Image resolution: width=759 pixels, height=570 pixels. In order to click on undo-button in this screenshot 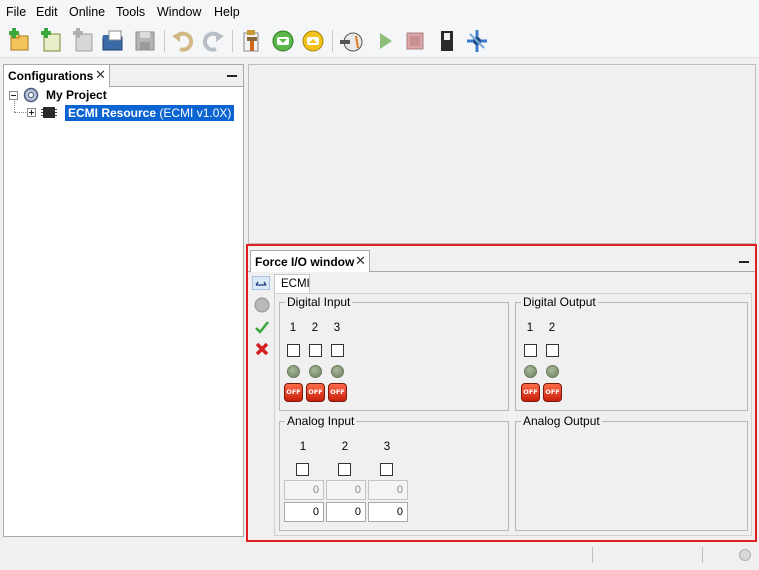, I will do `click(183, 41)`.